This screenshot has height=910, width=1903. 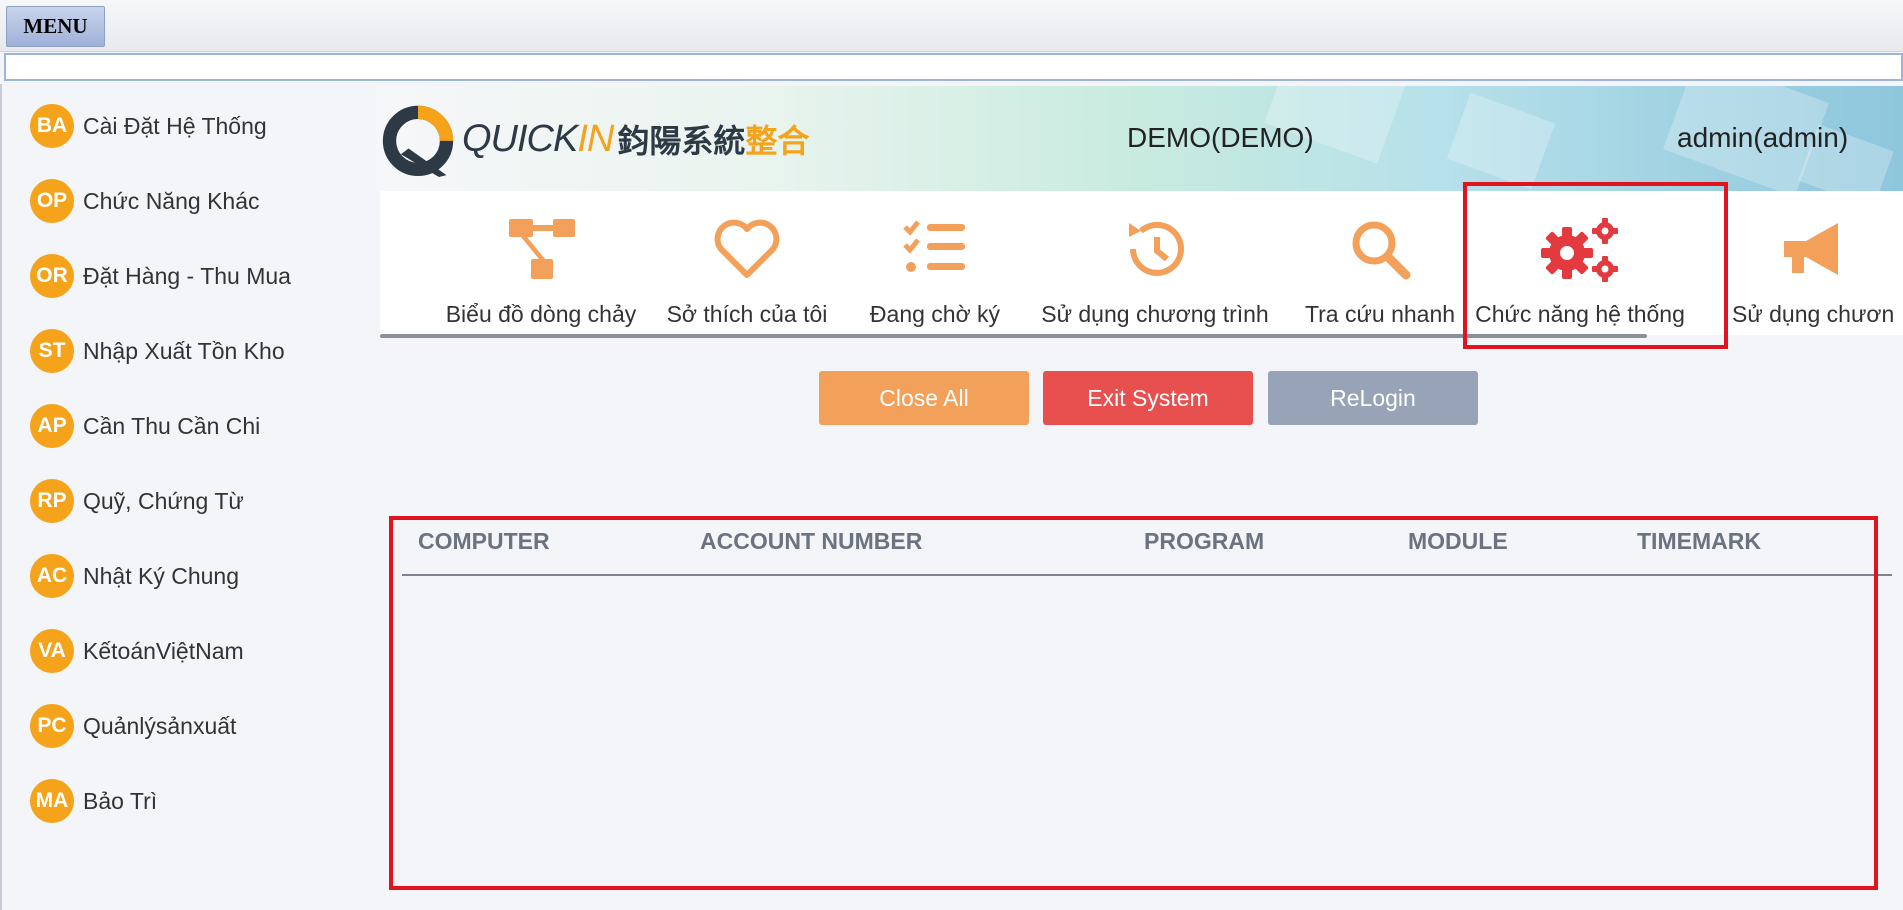 I want to click on module-badge: OP, so click(x=52, y=201).